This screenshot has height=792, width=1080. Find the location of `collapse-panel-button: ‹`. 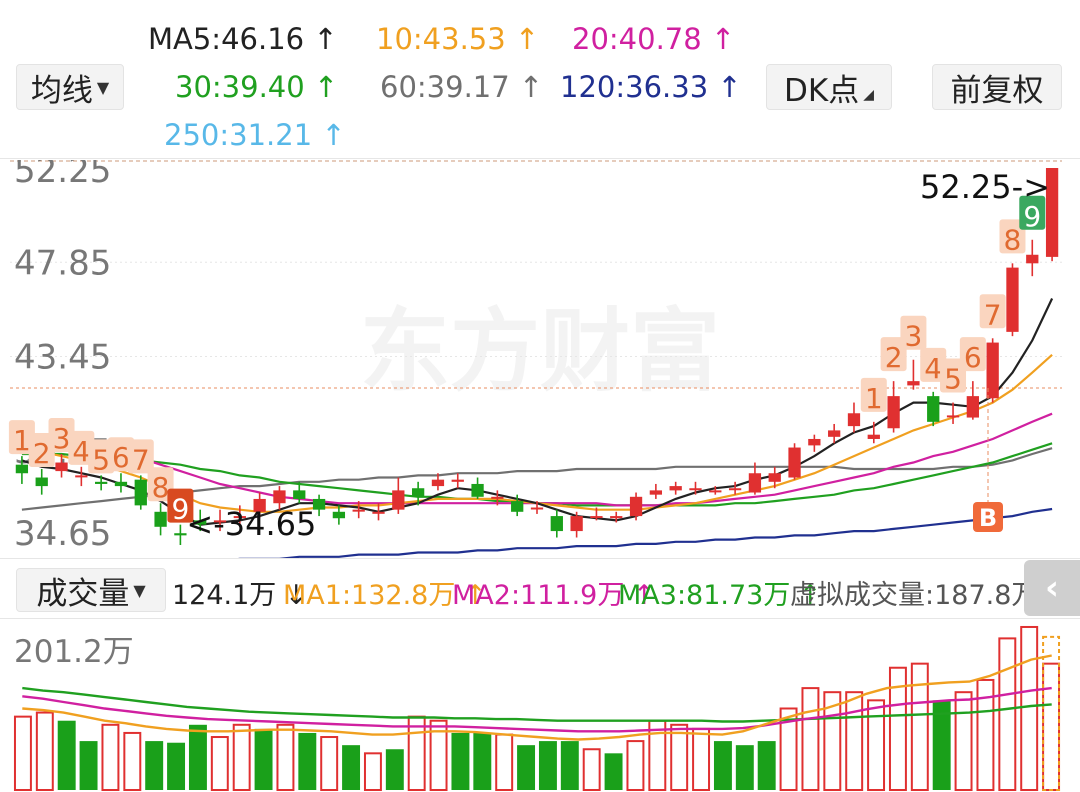

collapse-panel-button: ‹ is located at coordinates (1052, 588).